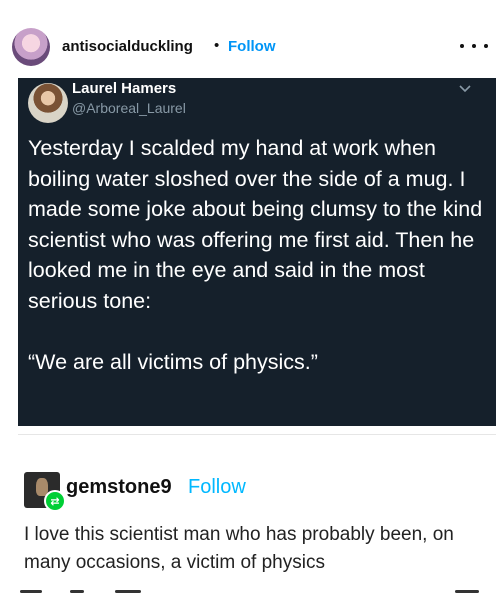  I want to click on action-bar, so click(250, 595).